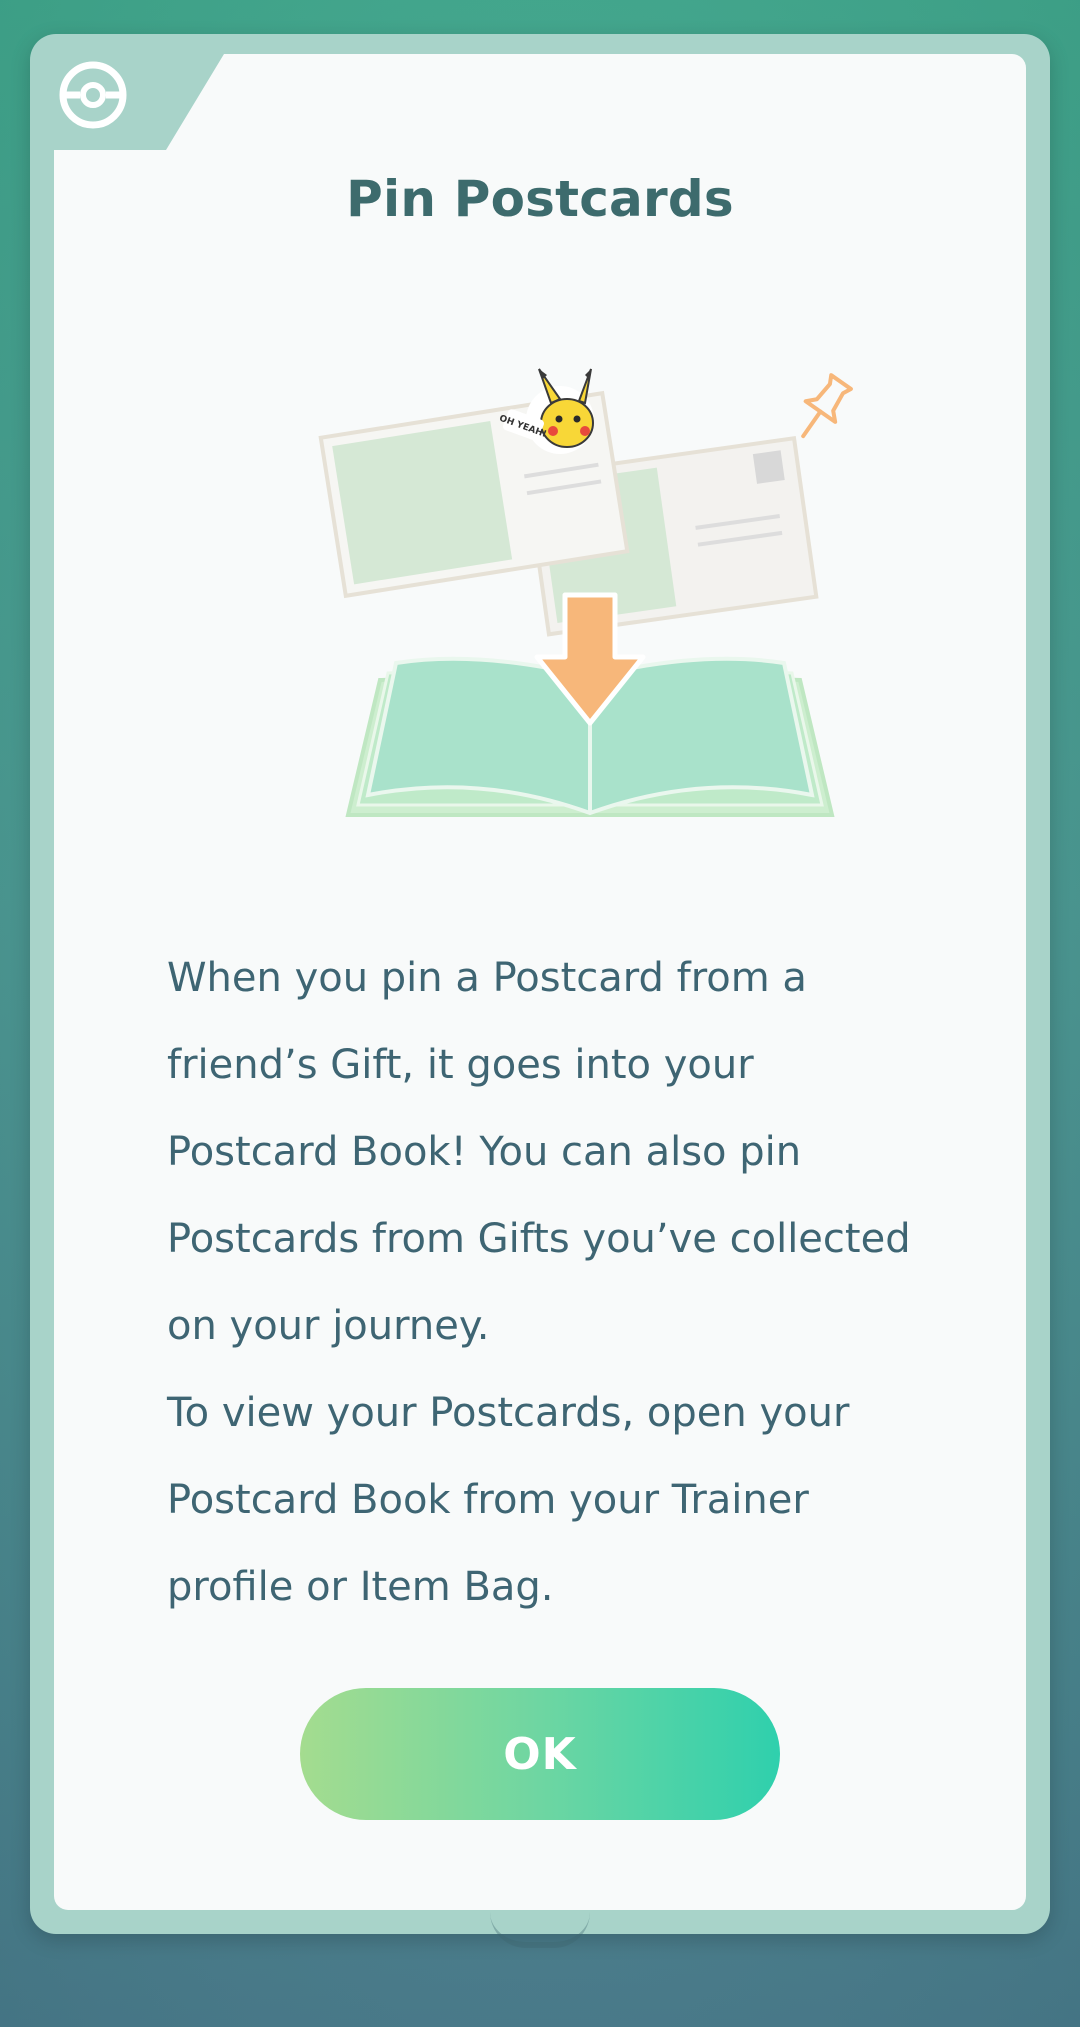 The height and width of the screenshot is (2027, 1080). What do you see at coordinates (540, 199) in the screenshot?
I see `dialog-title: Pin Postcards` at bounding box center [540, 199].